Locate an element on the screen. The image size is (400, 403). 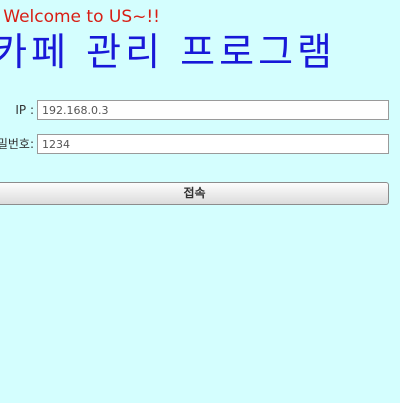
connect-button: 접속 is located at coordinates (194, 193).